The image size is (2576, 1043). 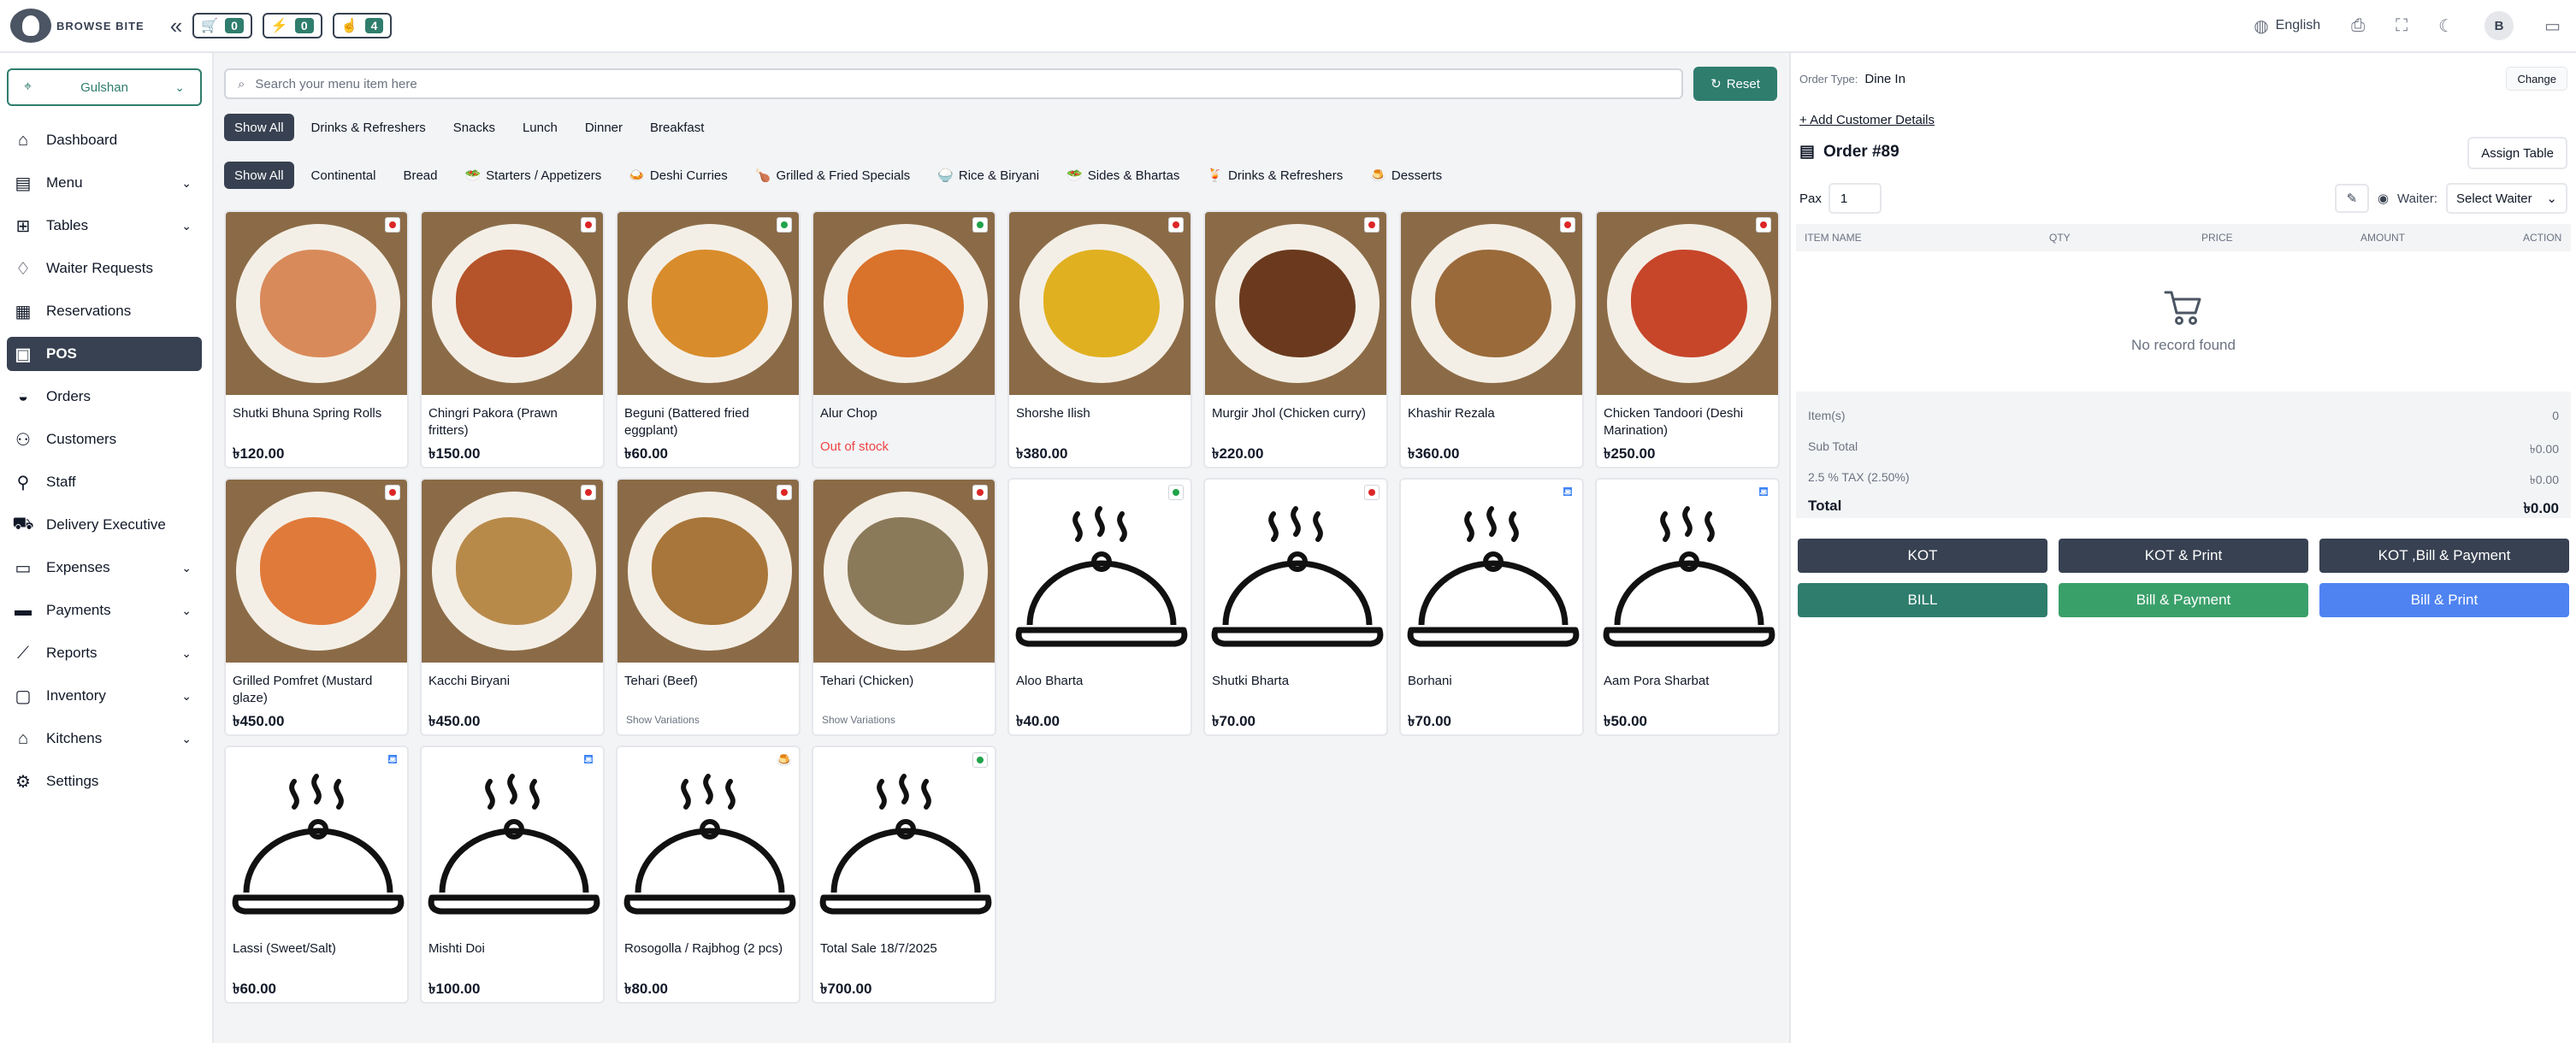 What do you see at coordinates (104, 739) in the screenshot?
I see `sidebar-item-kitchens: ⌂ Kitchens ⌄` at bounding box center [104, 739].